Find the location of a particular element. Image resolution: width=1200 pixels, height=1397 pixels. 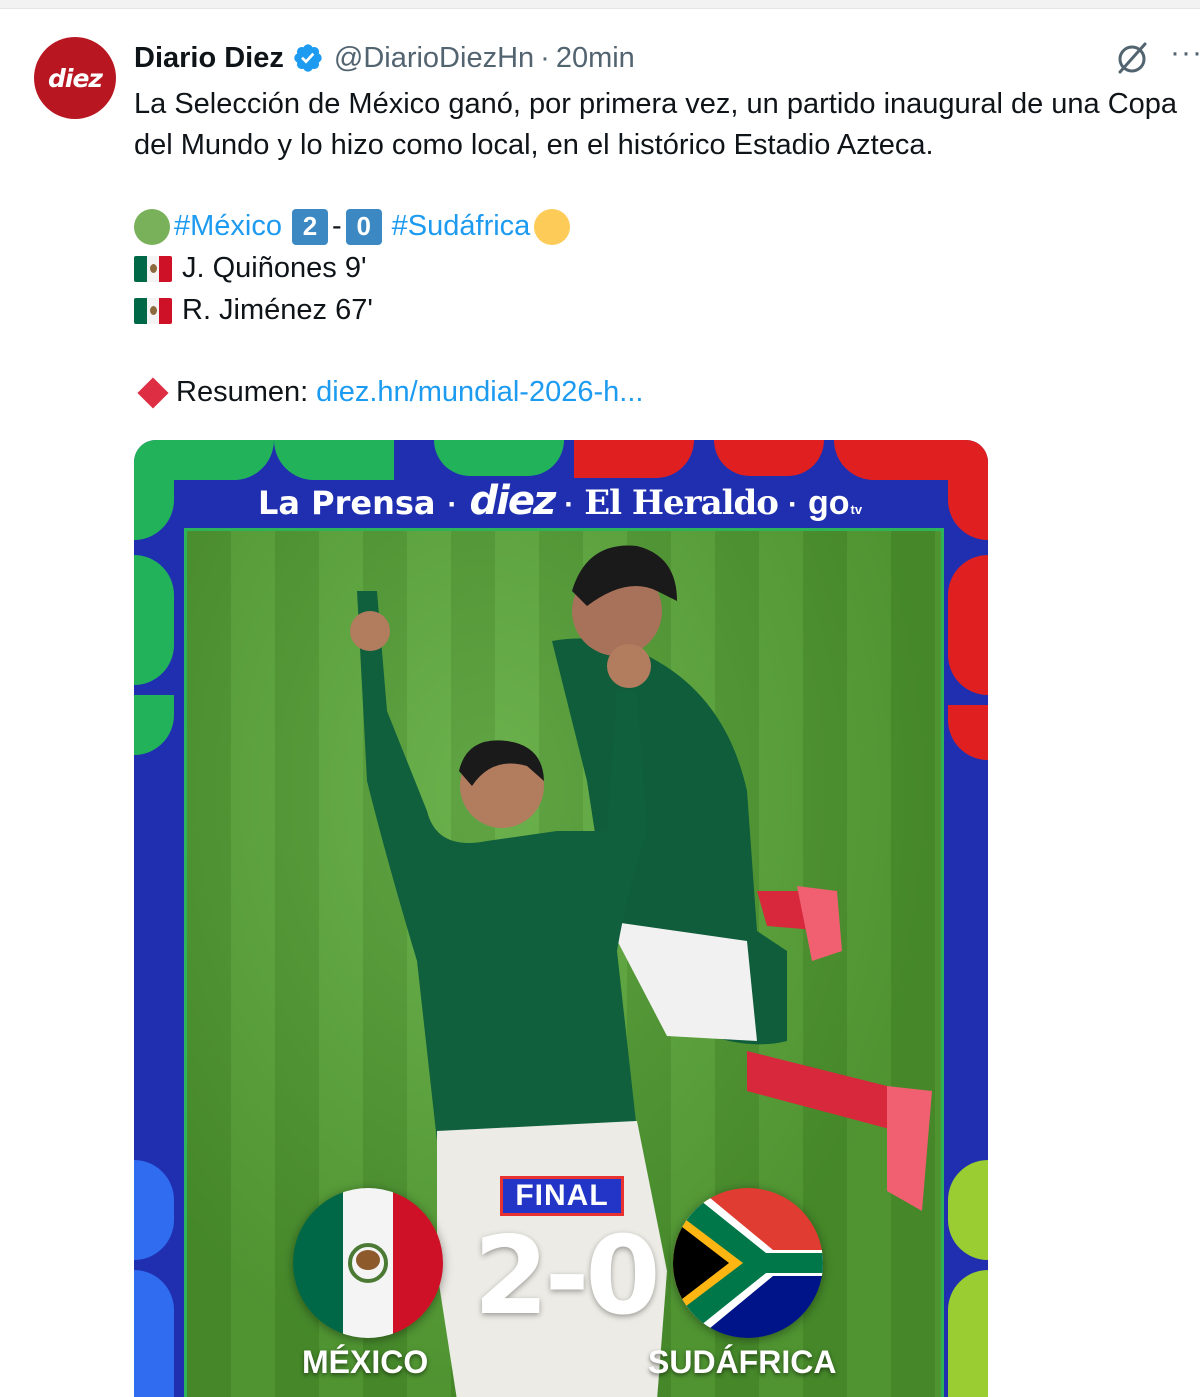

keycap-away-goals: 0 is located at coordinates (363, 226).